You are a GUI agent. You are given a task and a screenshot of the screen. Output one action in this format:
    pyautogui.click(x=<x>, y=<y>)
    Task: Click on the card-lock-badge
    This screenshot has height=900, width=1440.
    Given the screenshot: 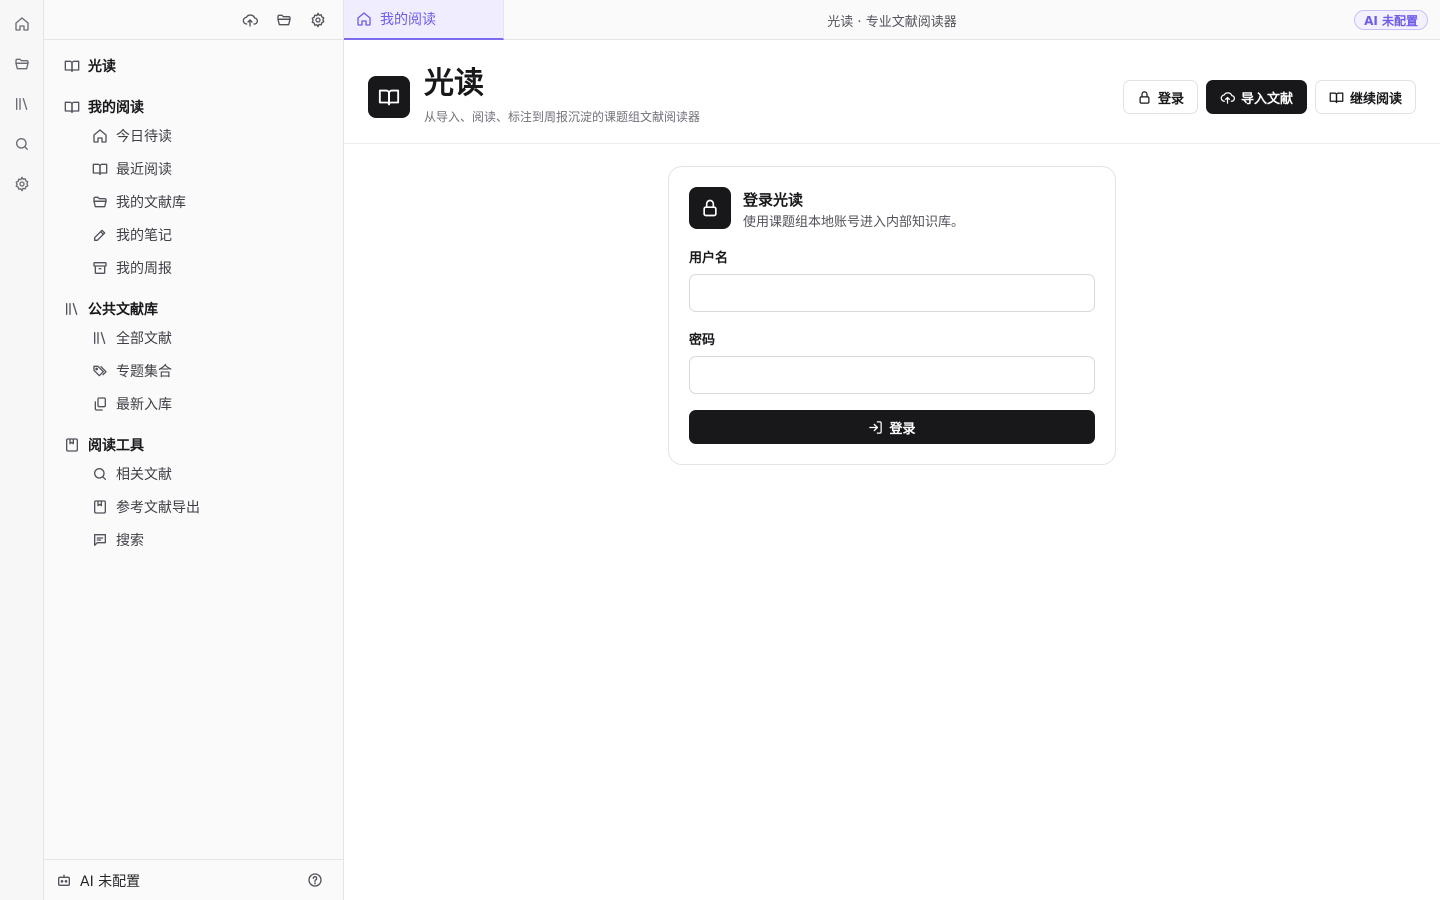 What is the action you would take?
    pyautogui.click(x=710, y=208)
    